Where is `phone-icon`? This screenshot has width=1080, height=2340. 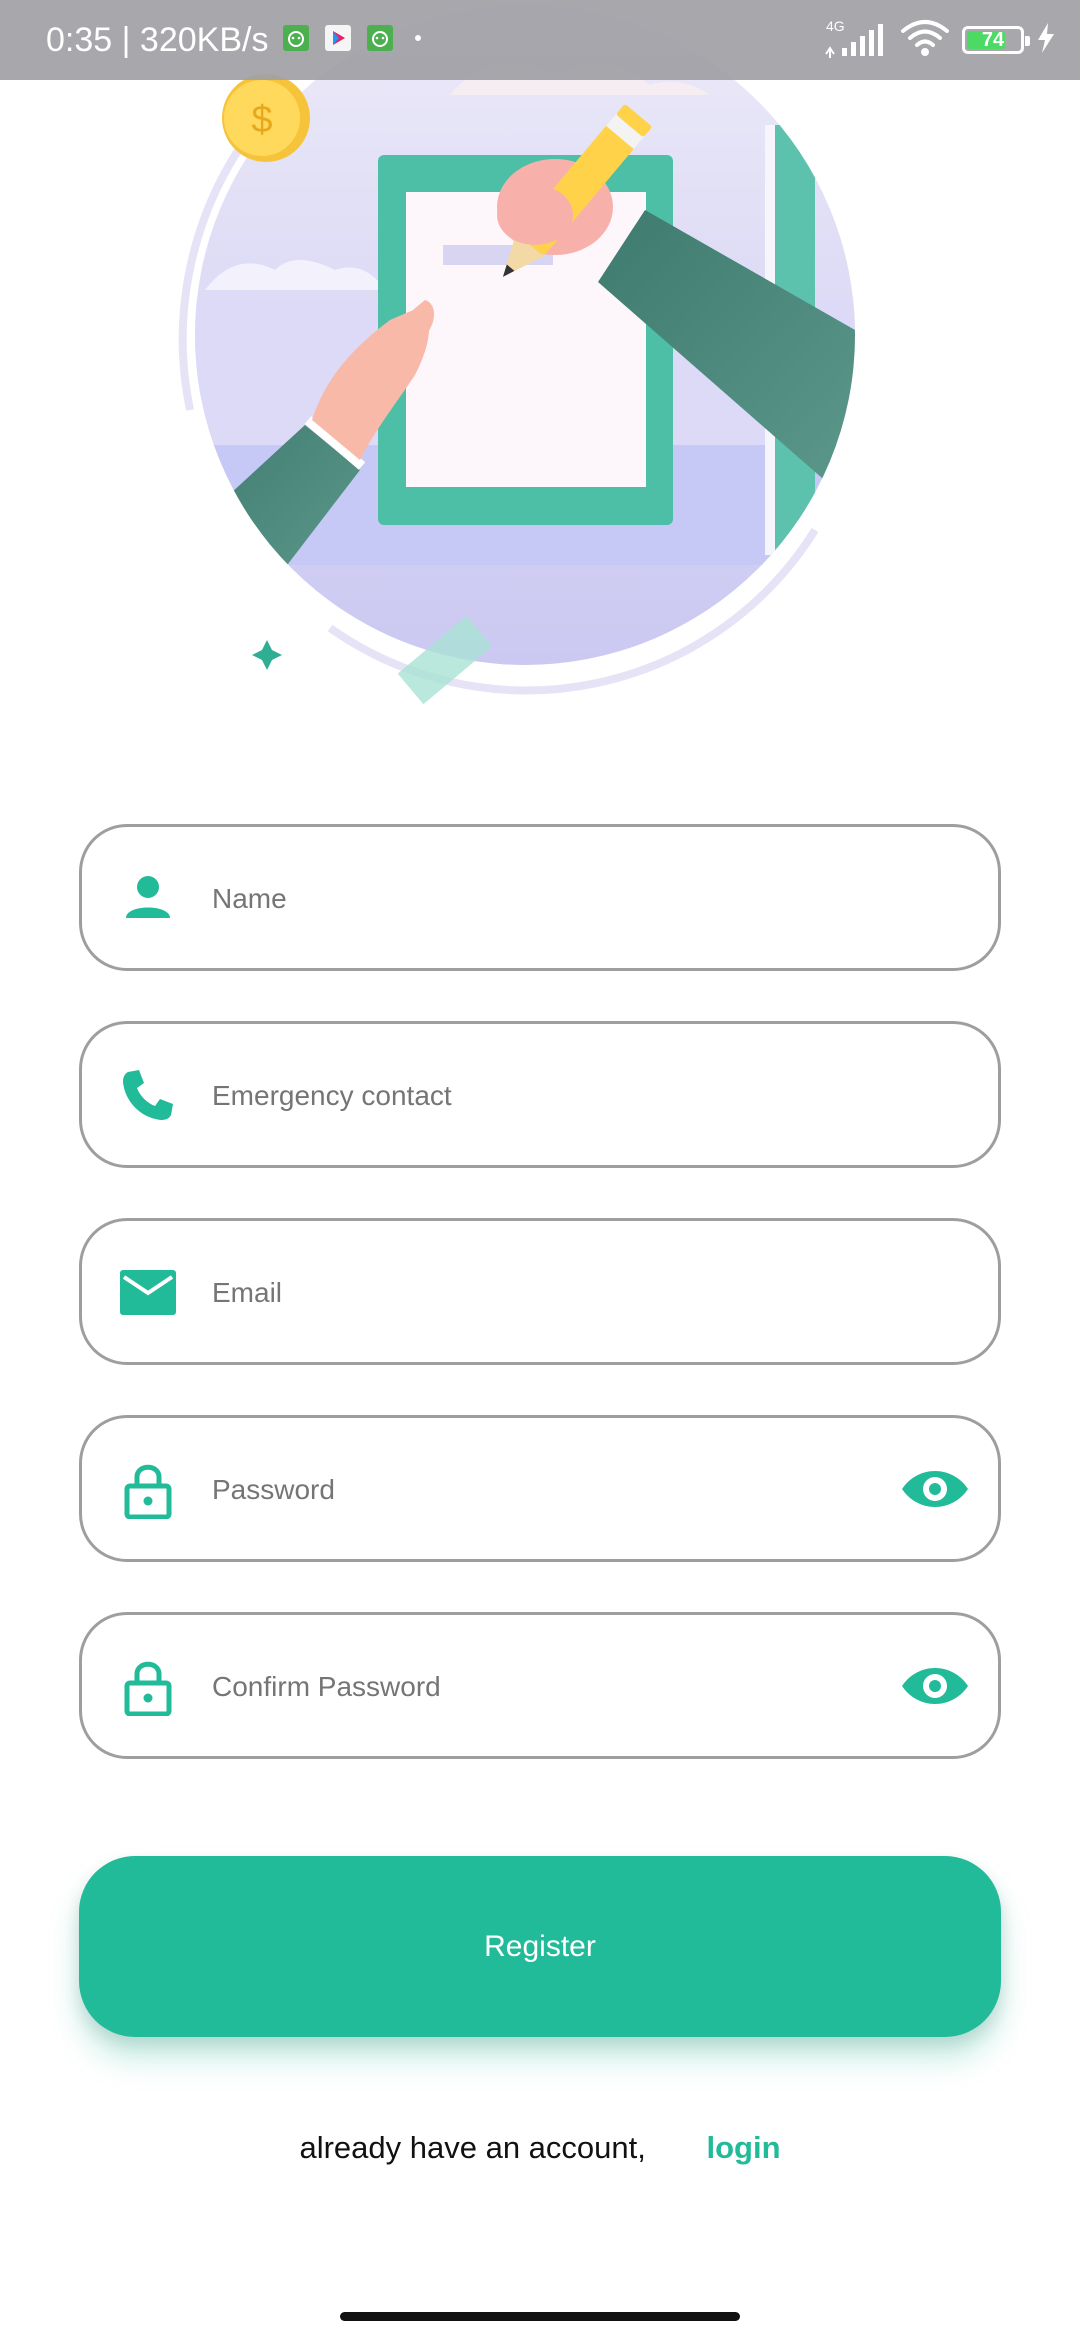 phone-icon is located at coordinates (148, 1095).